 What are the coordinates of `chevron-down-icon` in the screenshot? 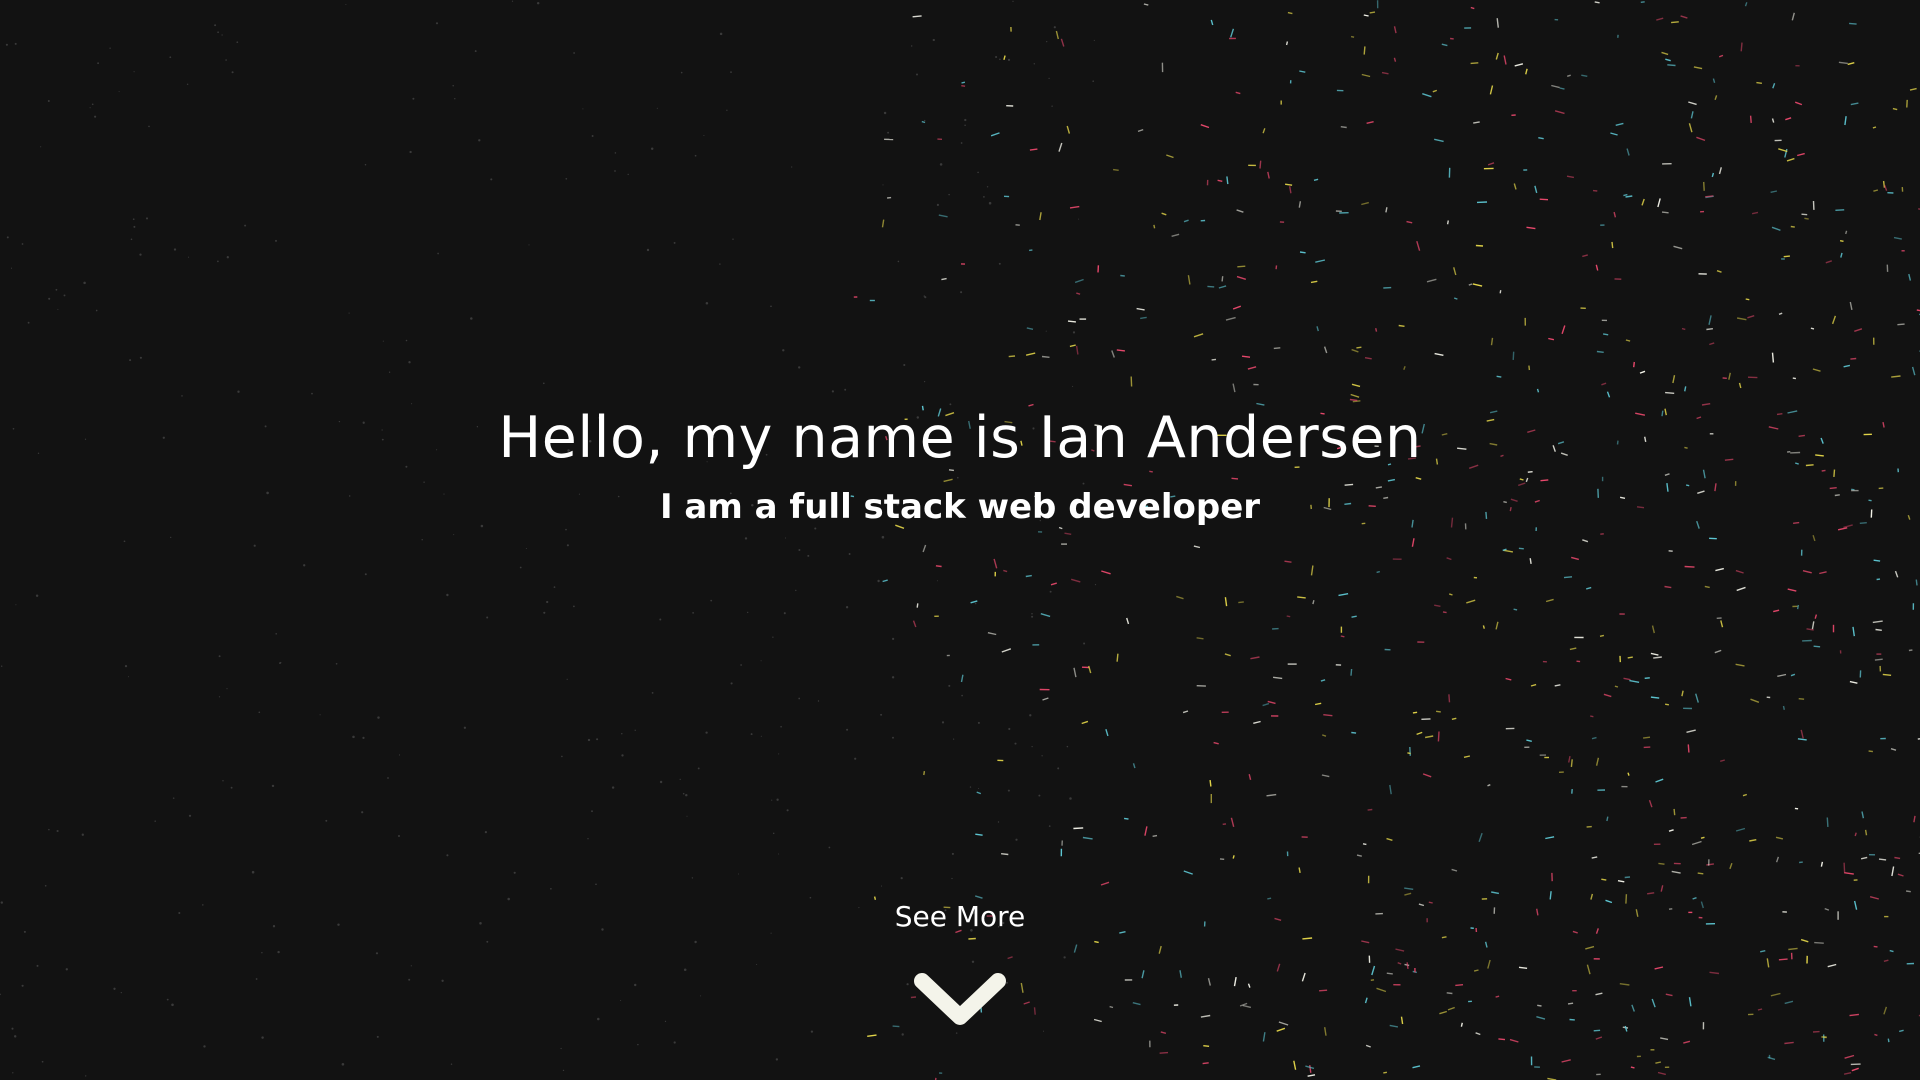 It's located at (960, 999).